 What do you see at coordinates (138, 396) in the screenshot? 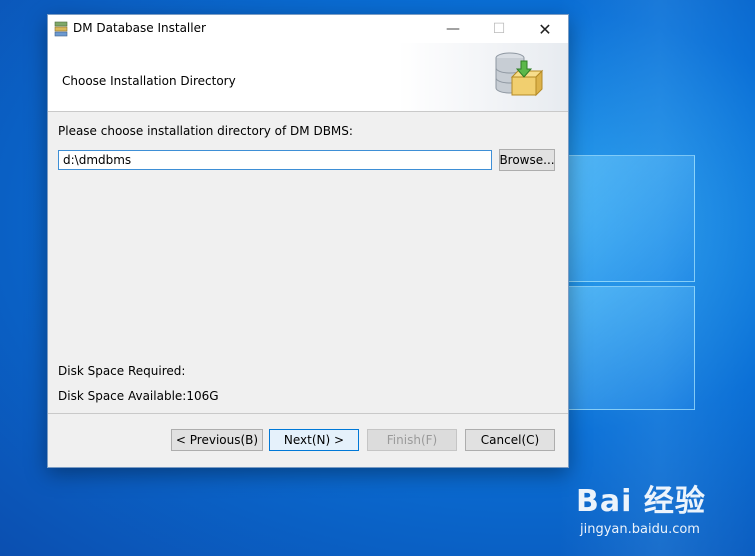
I see `disk-space-available-label: Disk Space Available:106G` at bounding box center [138, 396].